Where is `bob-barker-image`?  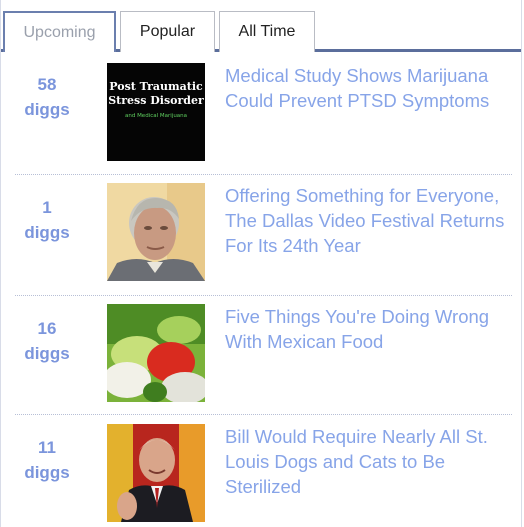 bob-barker-image is located at coordinates (156, 473).